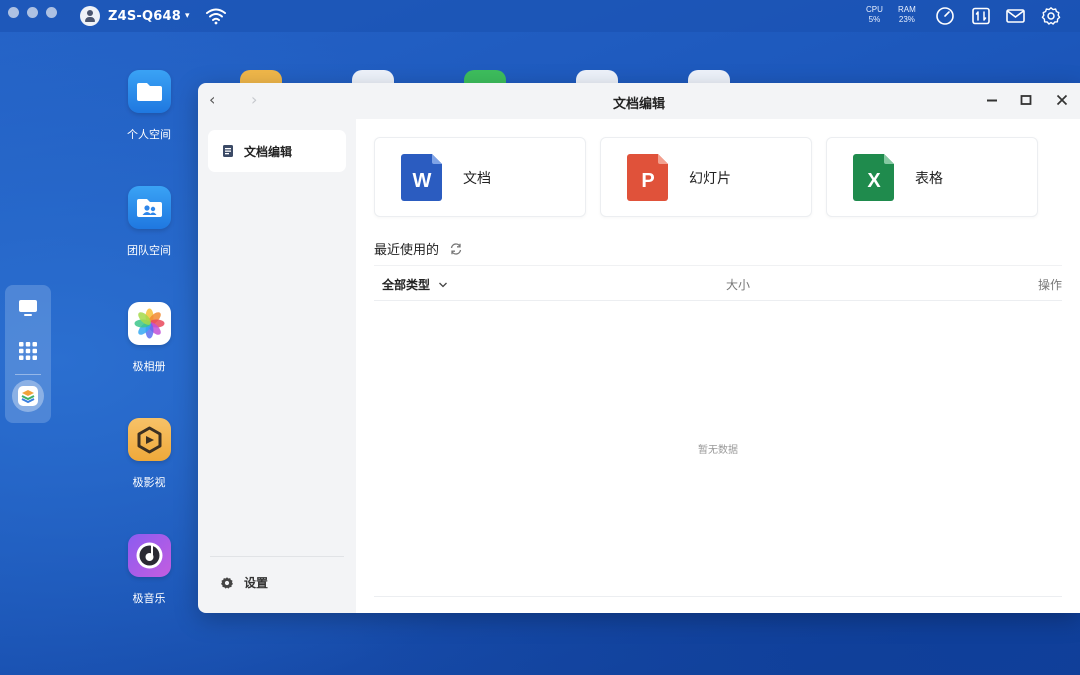  Describe the element at coordinates (149, 482) in the screenshot. I see `desktop-app-label: 极影视` at that location.